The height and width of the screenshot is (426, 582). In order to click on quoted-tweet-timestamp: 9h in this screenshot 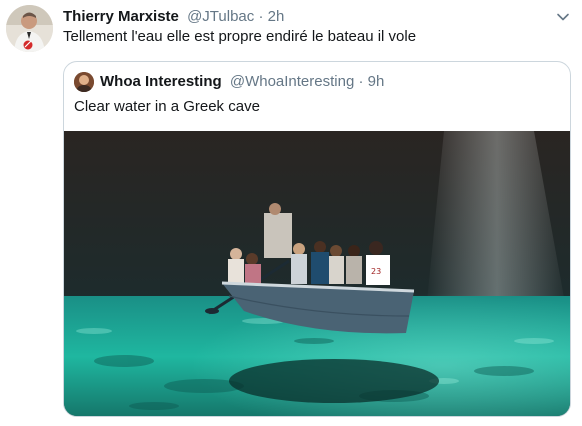, I will do `click(376, 81)`.